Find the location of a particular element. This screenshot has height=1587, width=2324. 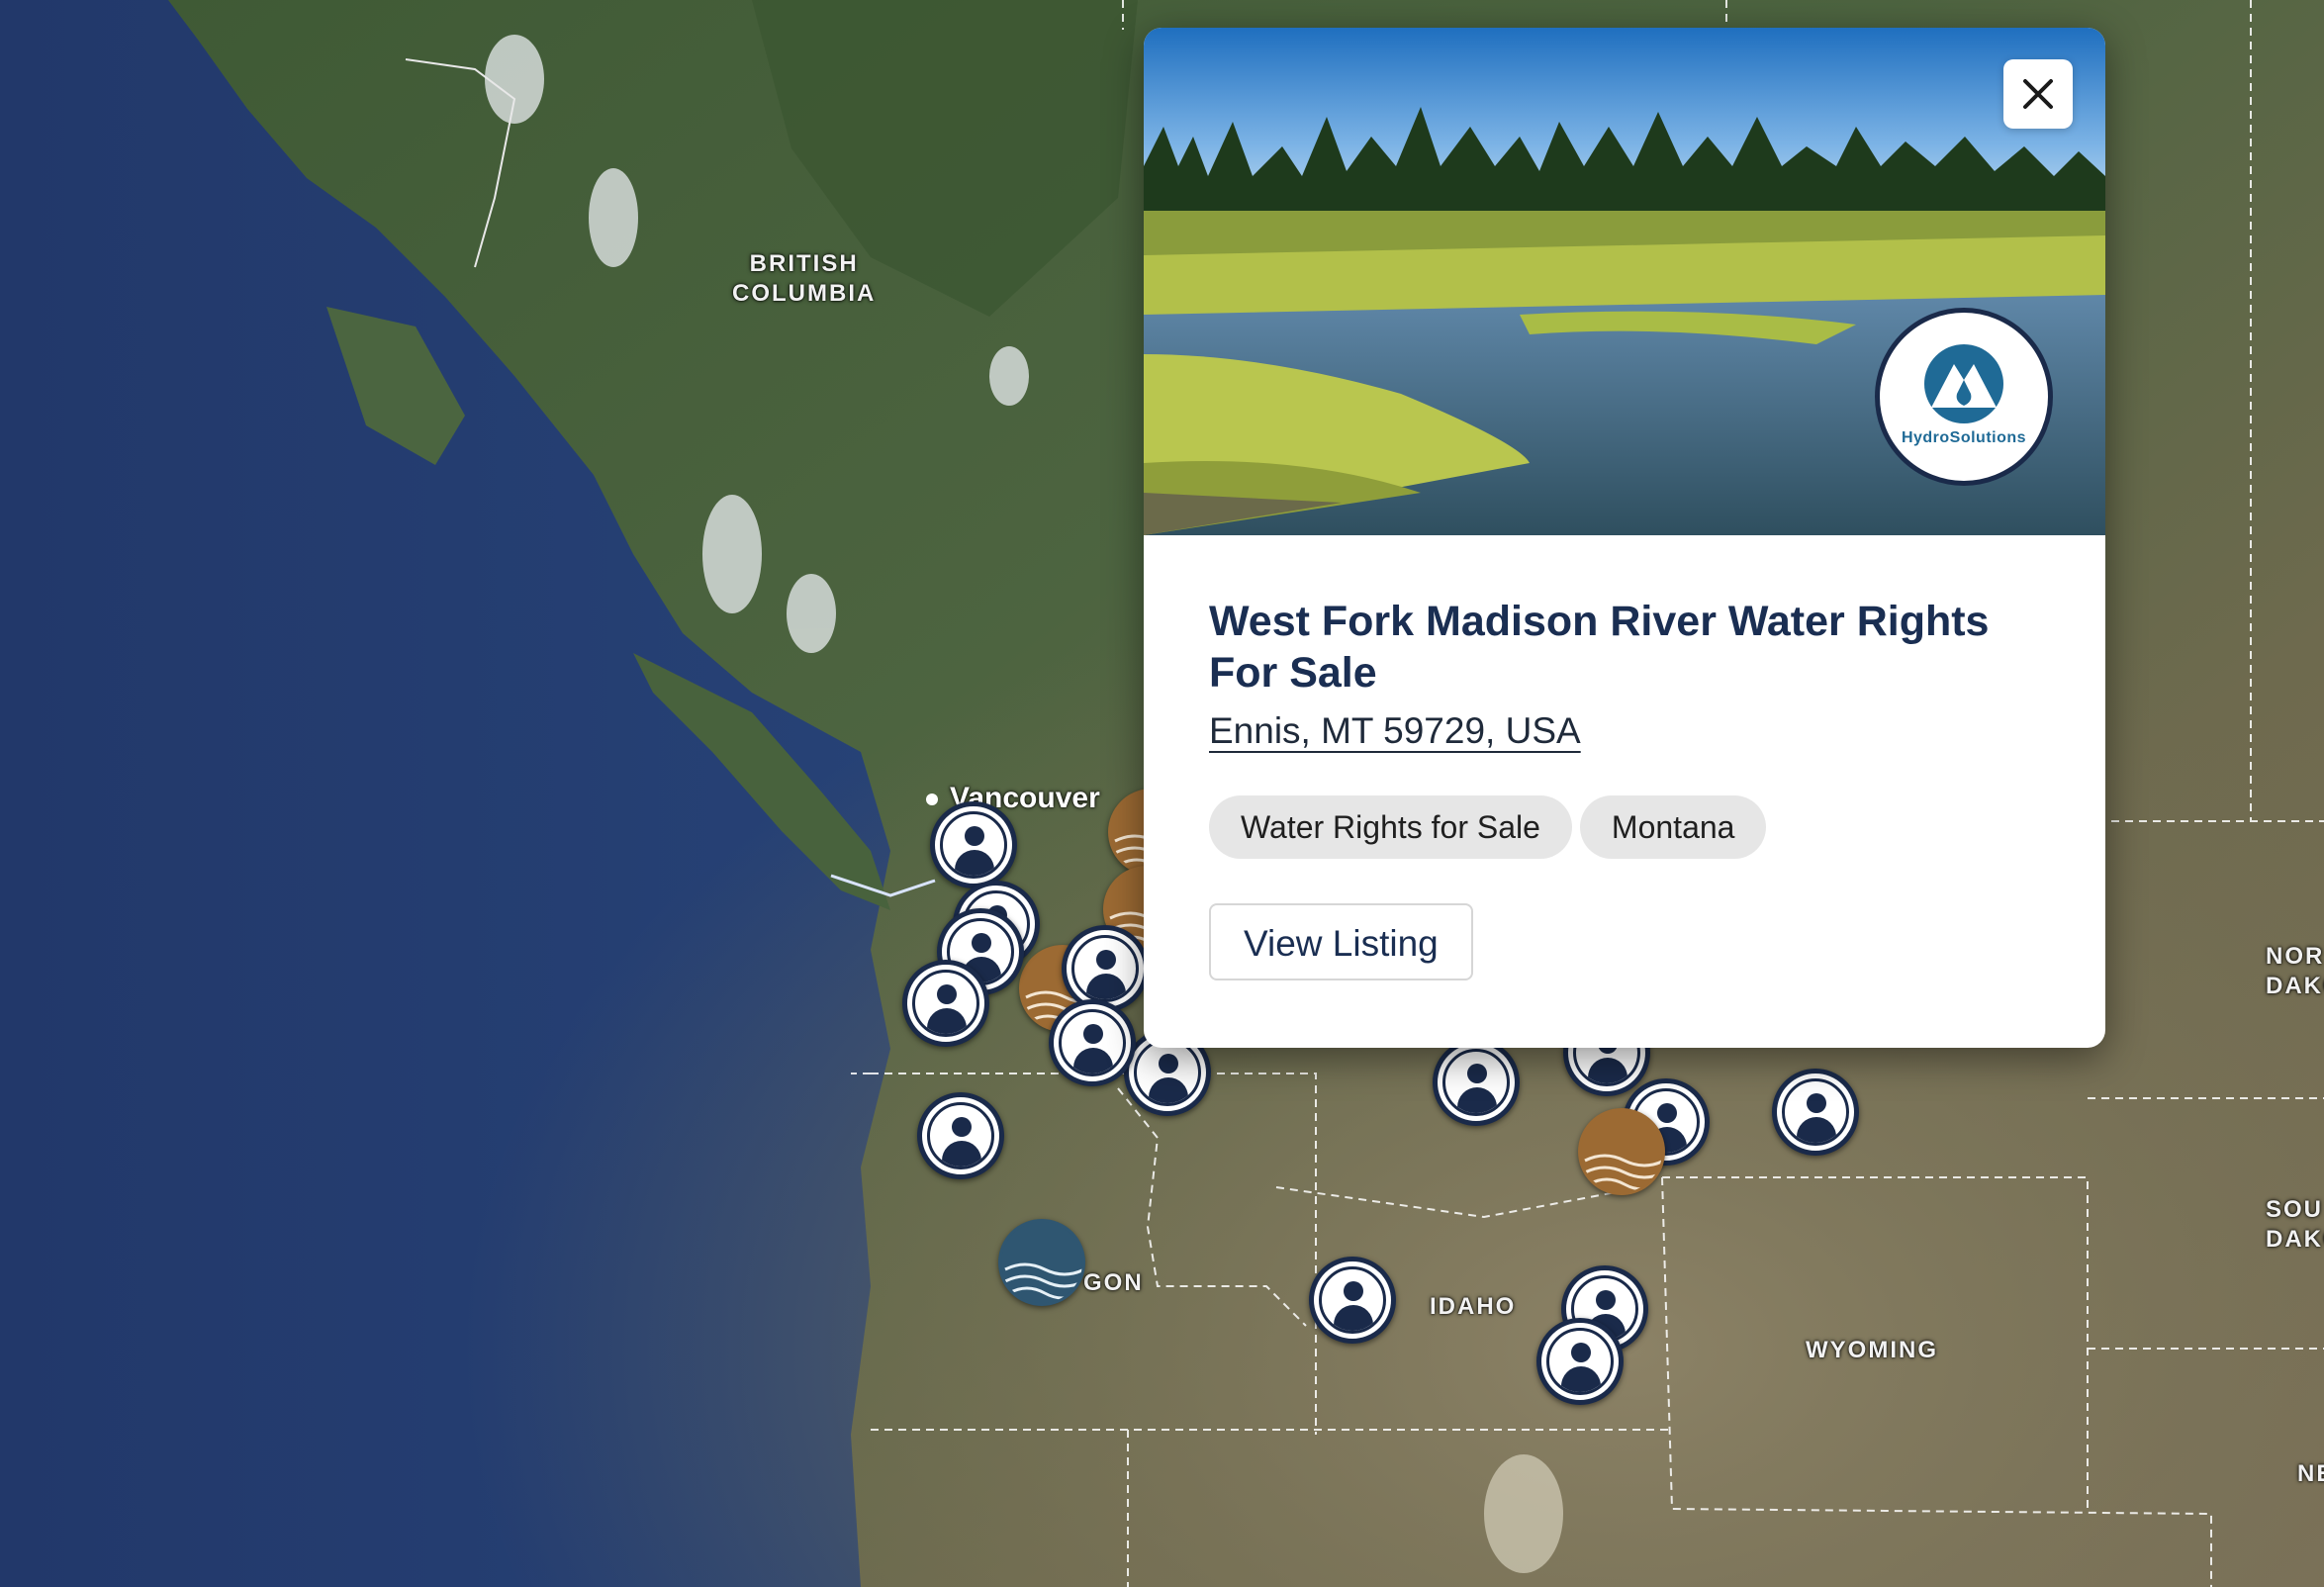

land-listing-marker is located at coordinates (1621, 1151).